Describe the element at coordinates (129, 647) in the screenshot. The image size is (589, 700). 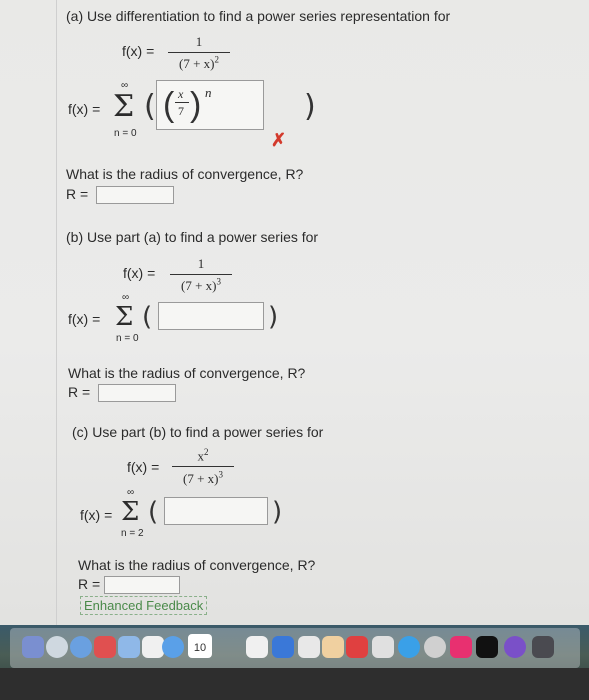
I see `mail-icon` at that location.